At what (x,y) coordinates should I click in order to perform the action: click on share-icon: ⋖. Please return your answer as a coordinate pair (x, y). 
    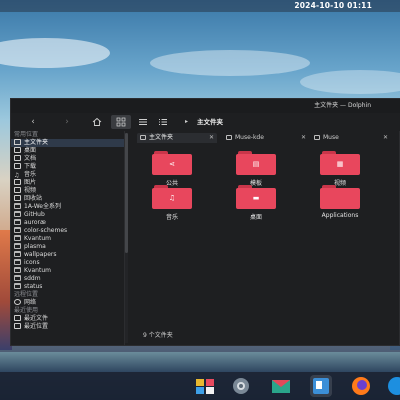
    Looking at the image, I should click on (172, 164).